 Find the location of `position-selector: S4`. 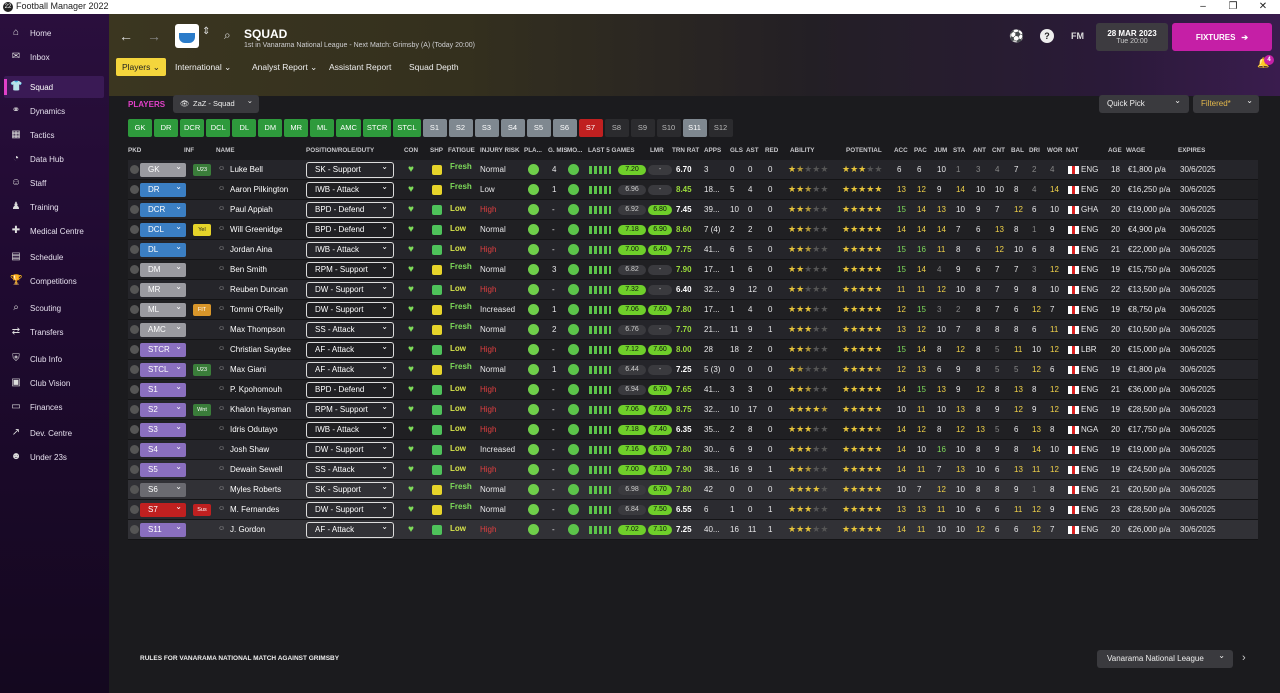

position-selector: S4 is located at coordinates (163, 448).